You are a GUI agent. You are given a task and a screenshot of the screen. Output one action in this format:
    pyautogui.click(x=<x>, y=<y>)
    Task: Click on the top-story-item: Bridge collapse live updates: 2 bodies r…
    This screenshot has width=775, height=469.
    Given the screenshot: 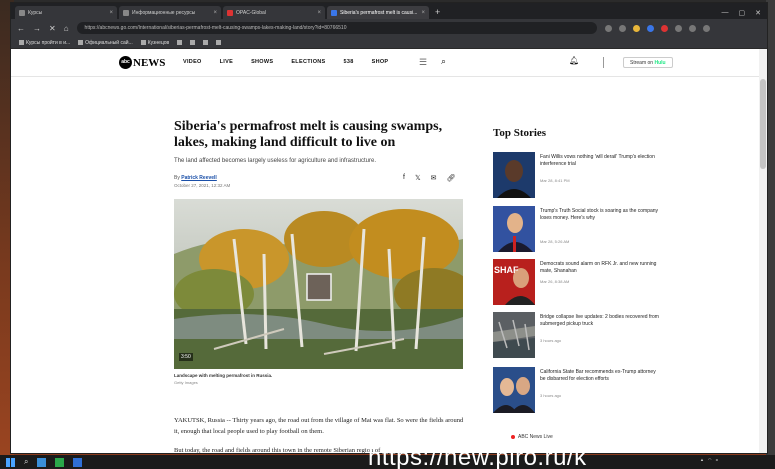 What is the action you would take?
    pyautogui.click(x=578, y=337)
    